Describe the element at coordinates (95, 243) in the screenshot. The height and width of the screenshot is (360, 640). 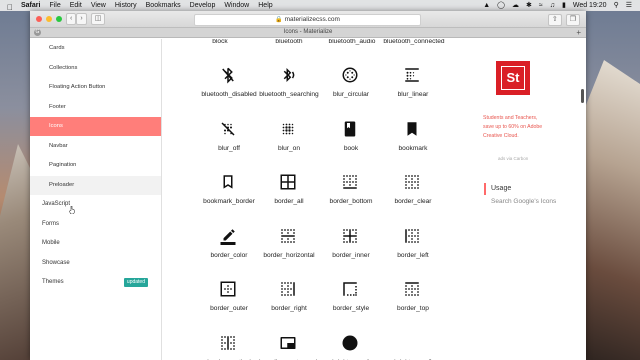
I see `sidebar-item-mobile: Mobile` at that location.